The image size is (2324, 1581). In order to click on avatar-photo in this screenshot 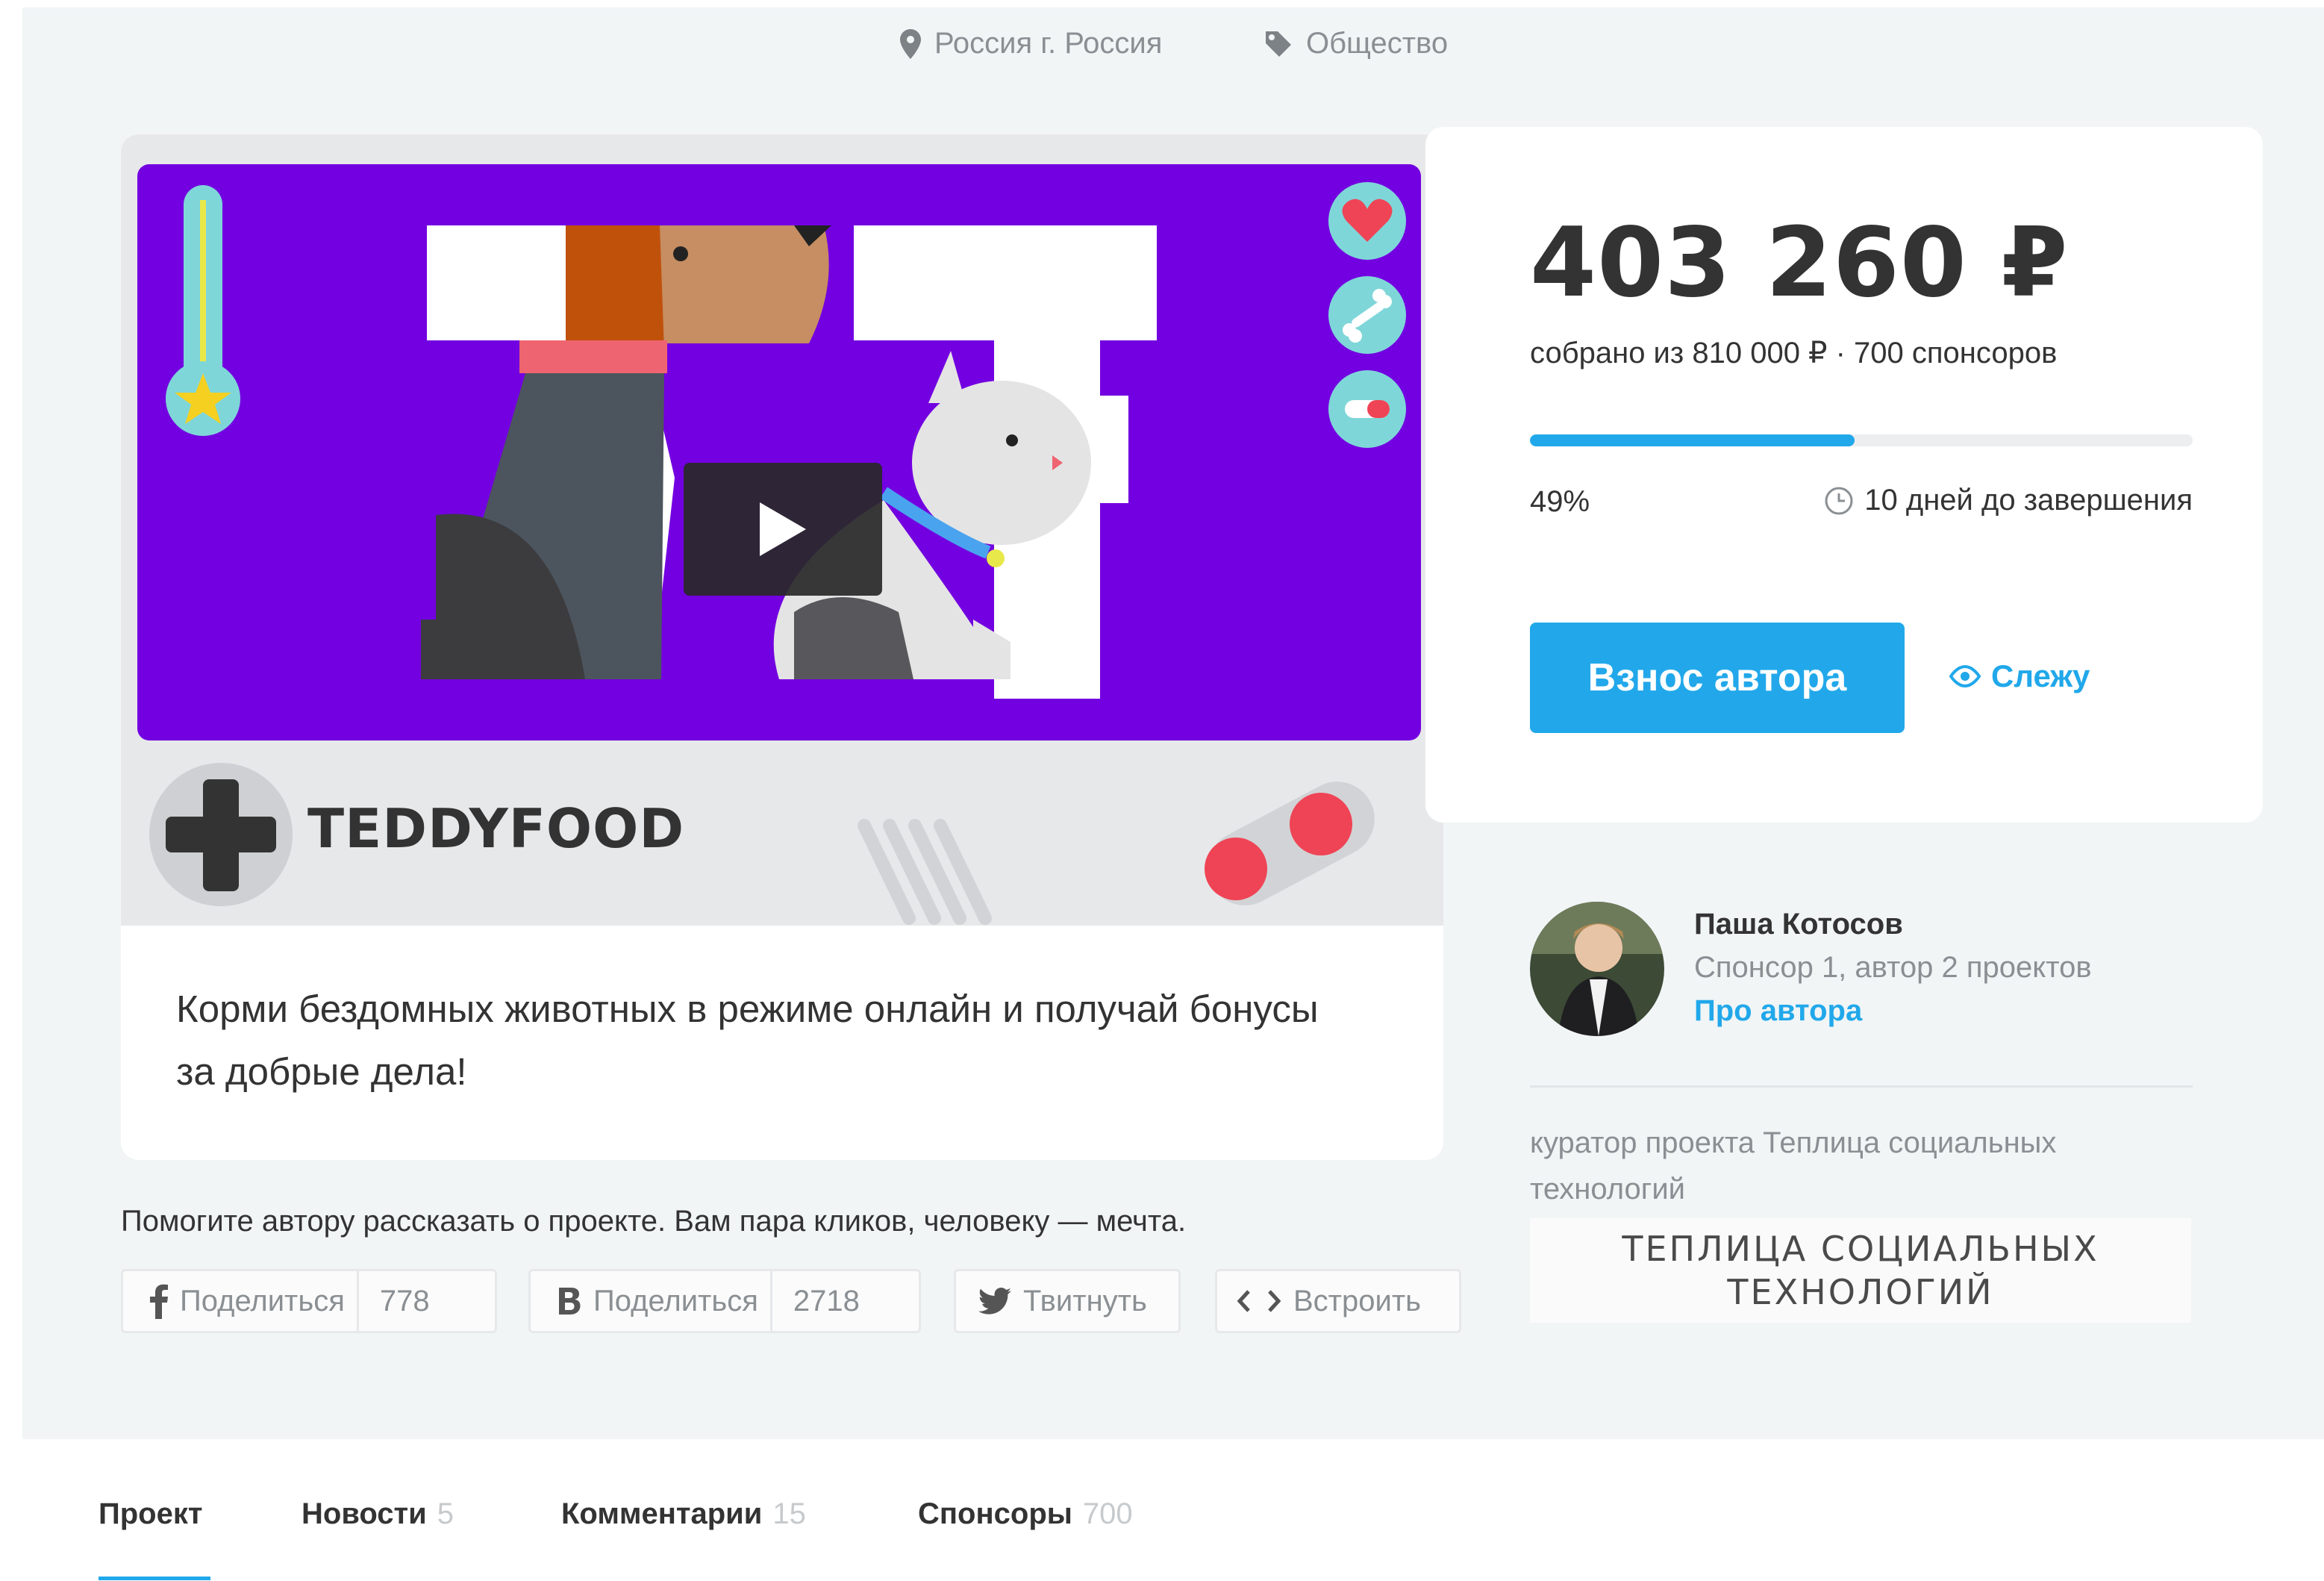, I will do `click(1597, 969)`.